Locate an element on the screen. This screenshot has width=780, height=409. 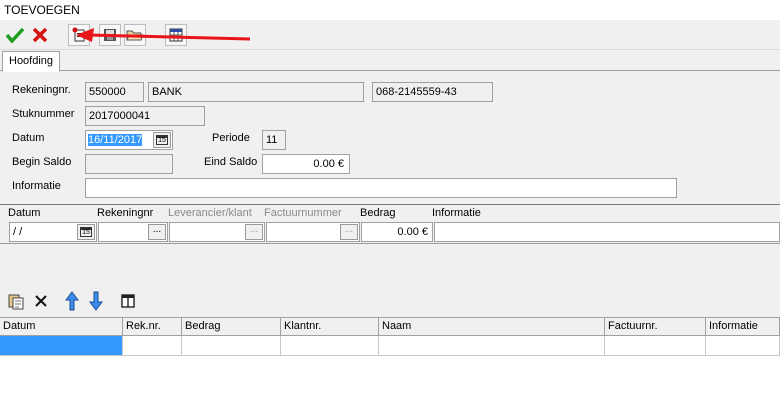
cancel-icon is located at coordinates (40, 35).